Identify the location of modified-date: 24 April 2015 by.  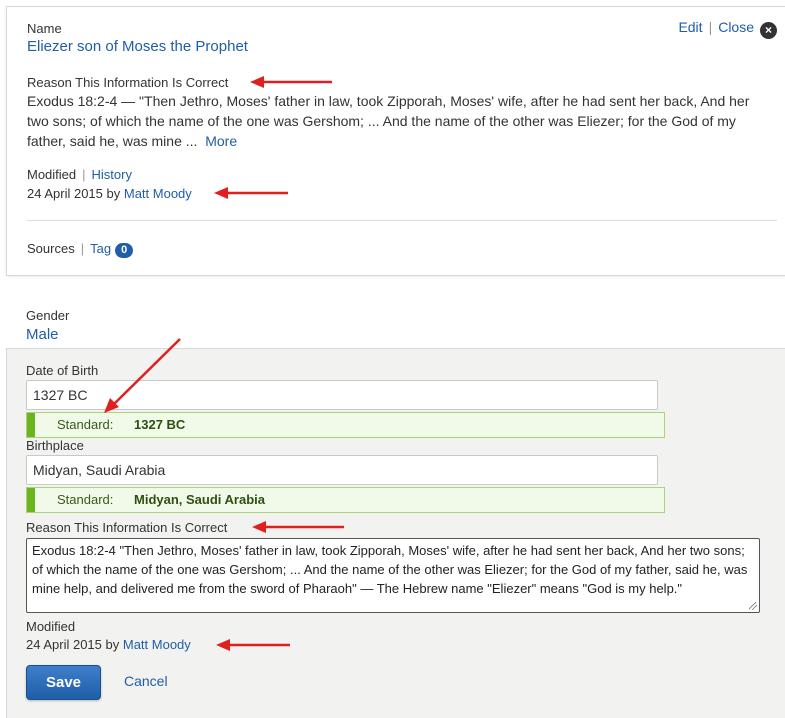
(74, 193).